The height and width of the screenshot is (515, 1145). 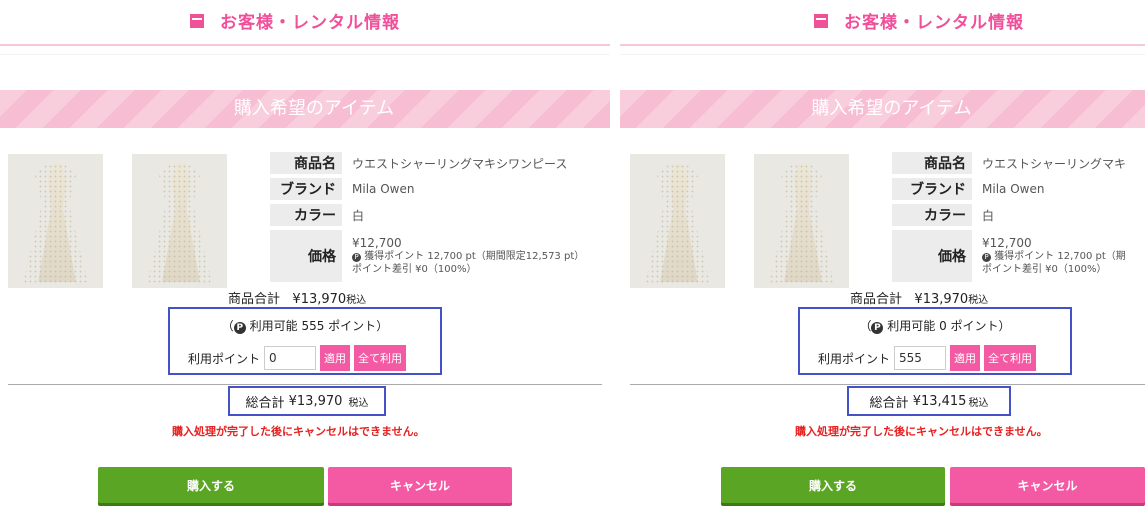 I want to click on product-name: ウエストシャーリングマキ, so click(x=1054, y=163).